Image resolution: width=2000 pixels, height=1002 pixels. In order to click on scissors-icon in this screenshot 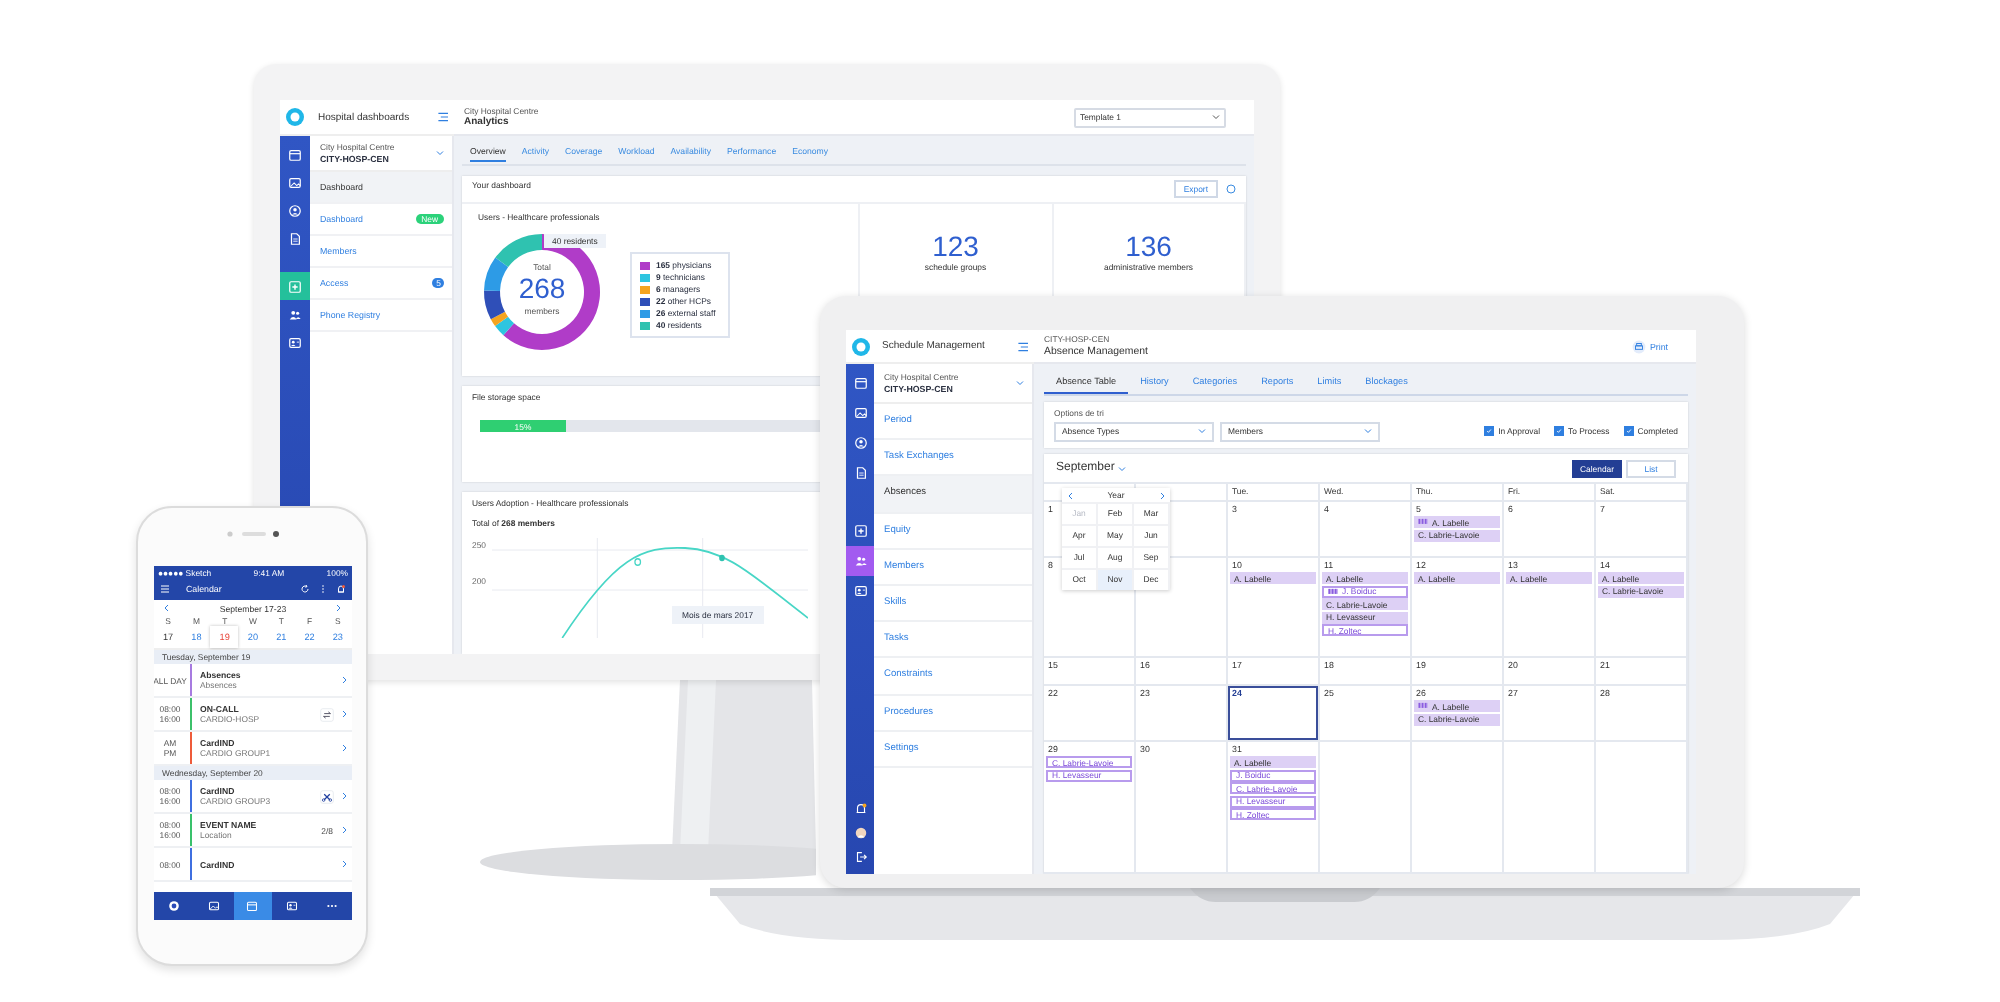, I will do `click(326, 796)`.